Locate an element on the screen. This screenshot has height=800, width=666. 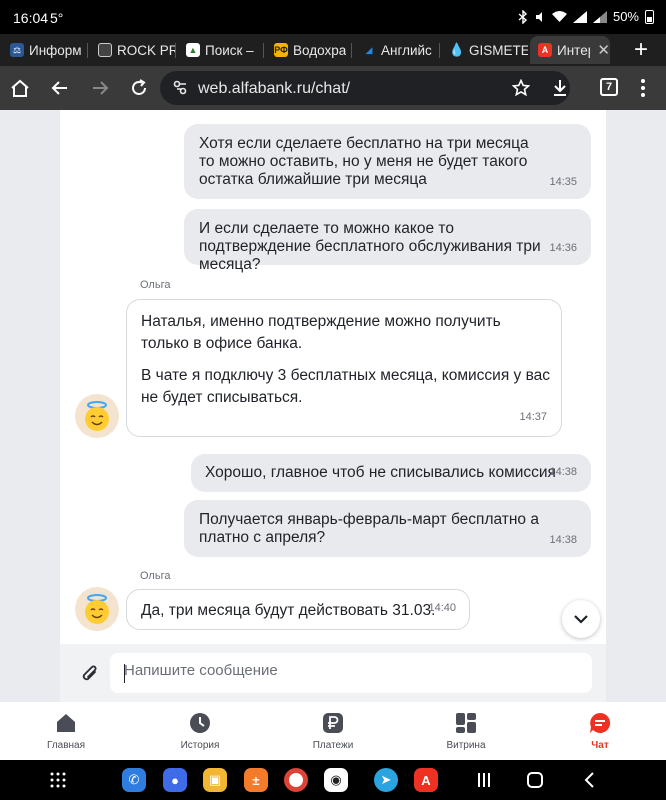
bluetooth-icon is located at coordinates (522, 16).